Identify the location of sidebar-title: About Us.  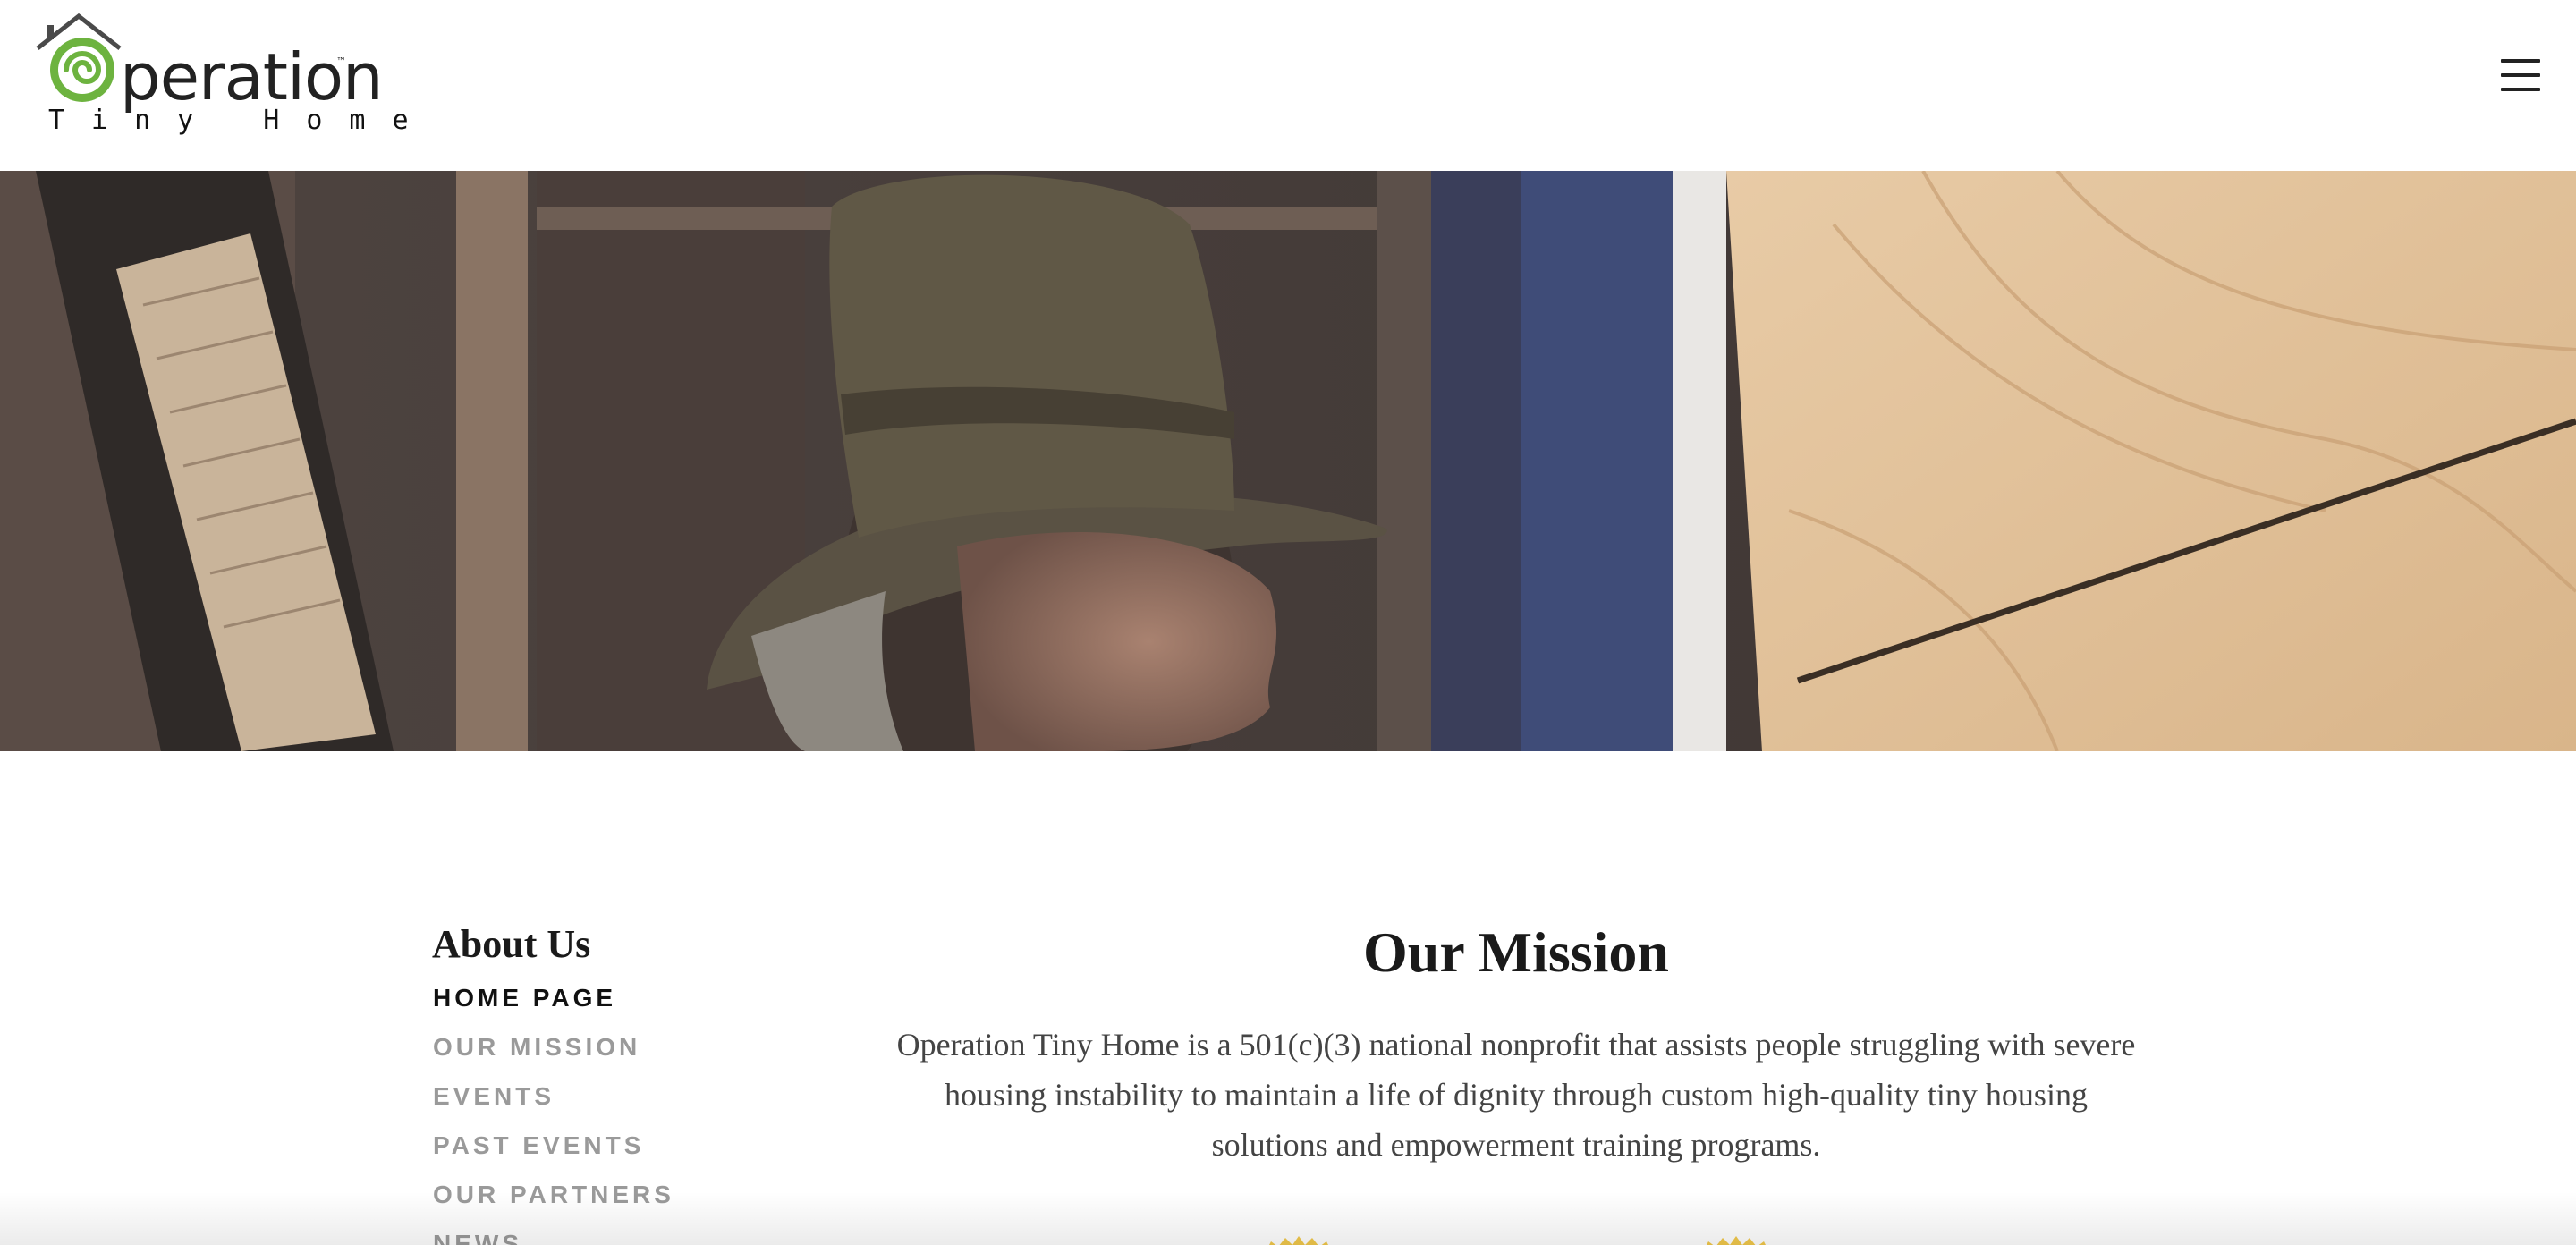
(511, 944).